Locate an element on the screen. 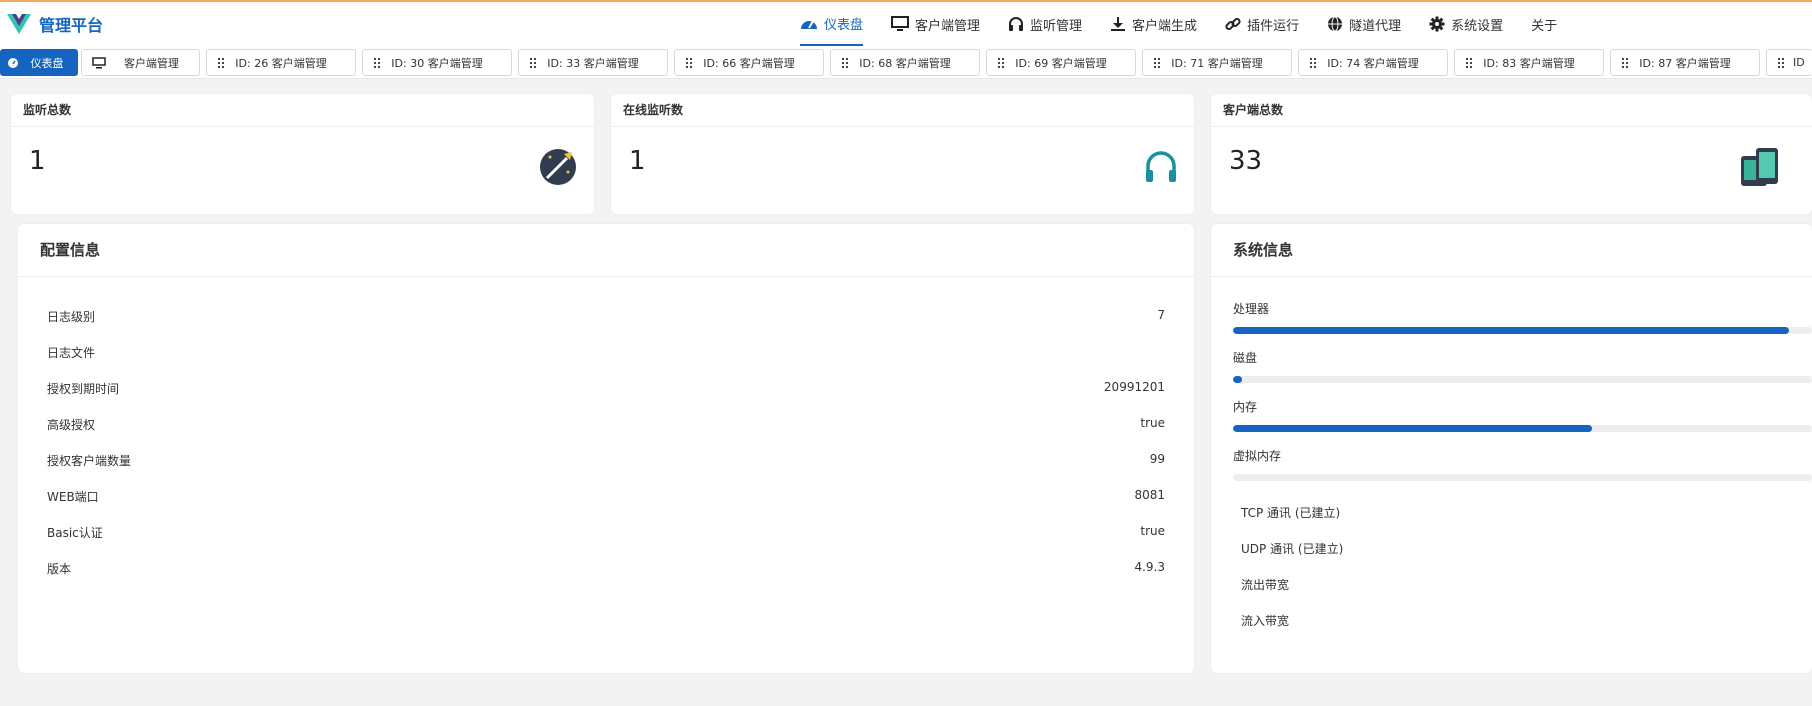 The height and width of the screenshot is (706, 1812). stat-value: 33 is located at coordinates (1246, 161).